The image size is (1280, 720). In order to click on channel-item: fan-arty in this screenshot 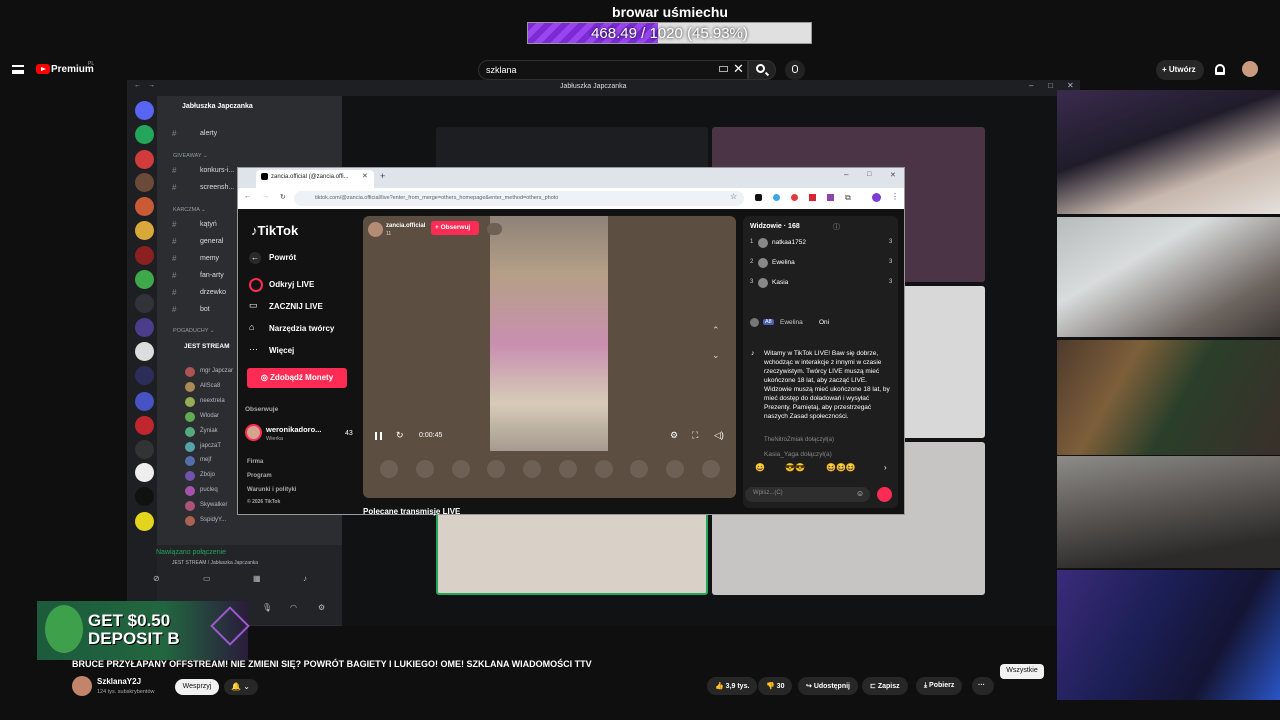, I will do `click(212, 275)`.